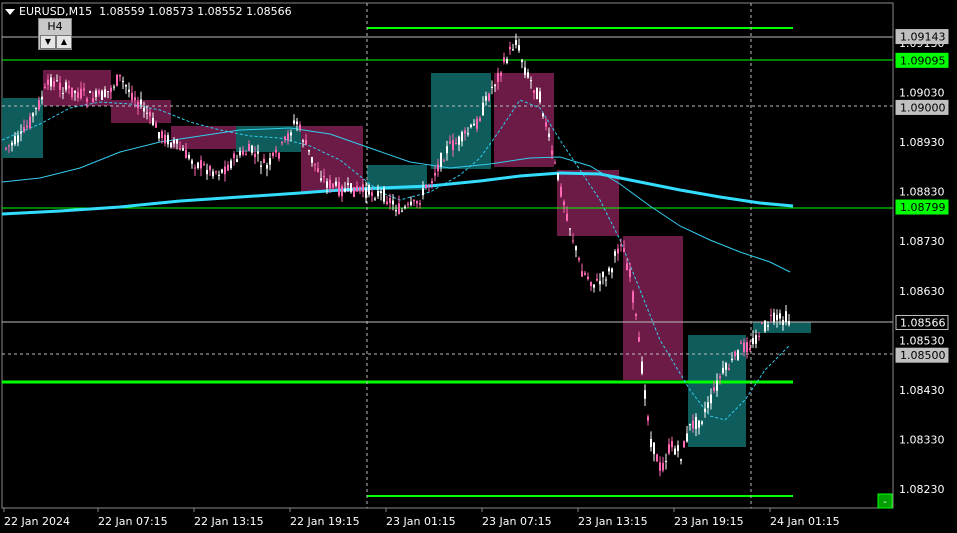 The image size is (957, 533). I want to click on ohlc-close: 1.08566, so click(269, 11).